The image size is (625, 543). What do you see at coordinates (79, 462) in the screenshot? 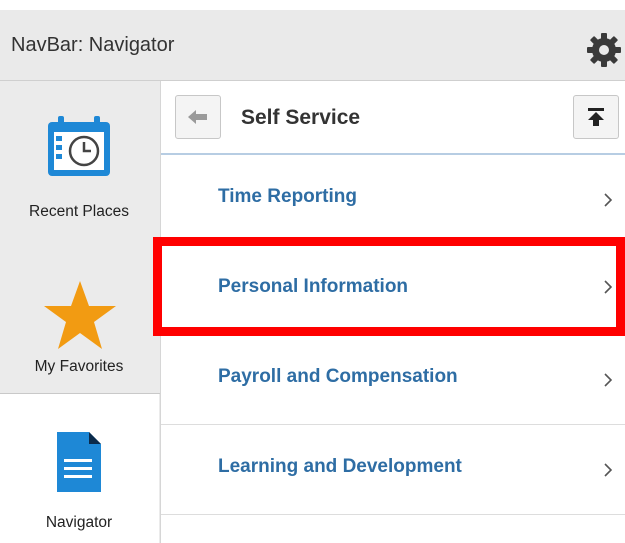
I see `document-icon` at bounding box center [79, 462].